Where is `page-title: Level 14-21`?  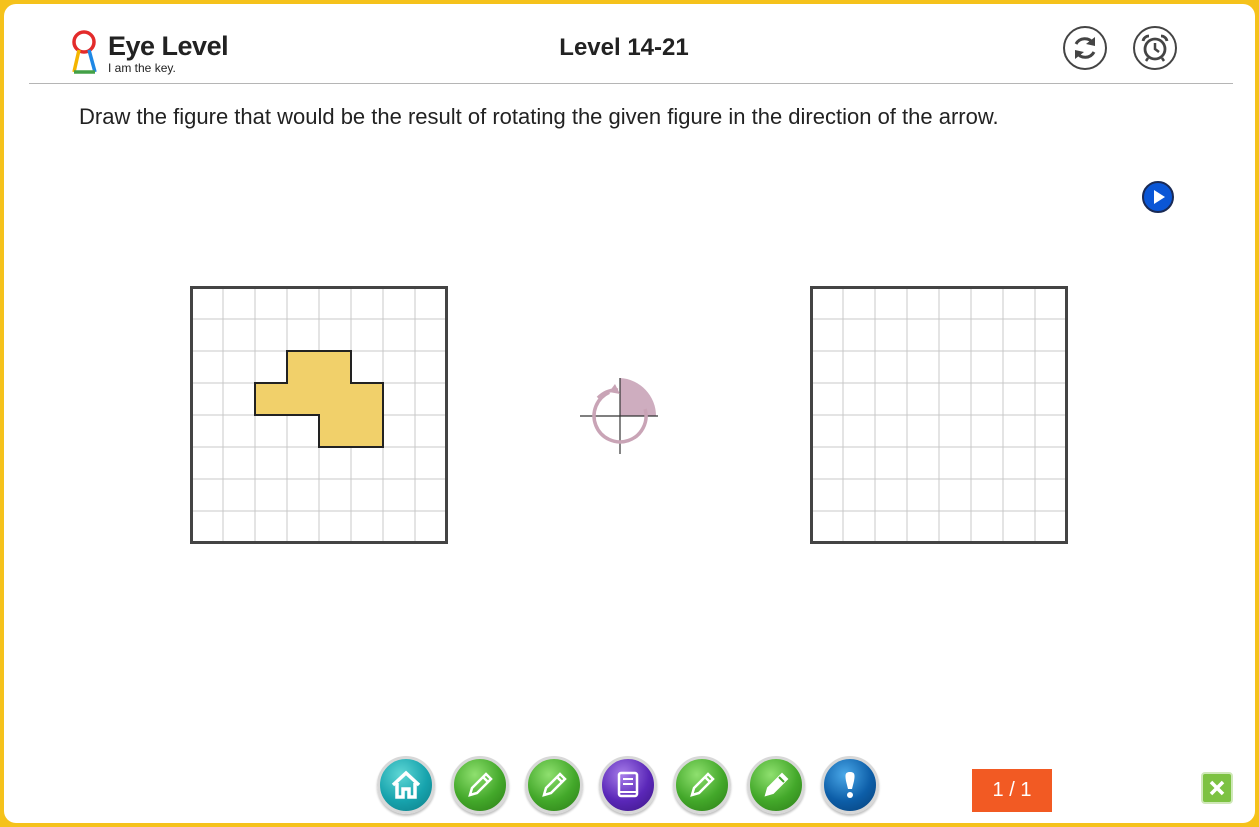
page-title: Level 14-21 is located at coordinates (624, 47).